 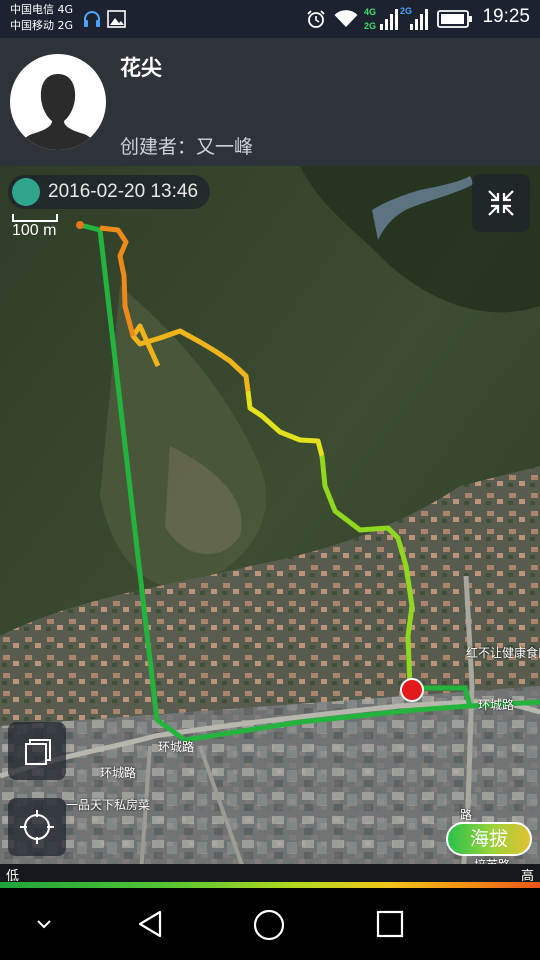 I want to click on svg-text: 4G, so click(x=370, y=12).